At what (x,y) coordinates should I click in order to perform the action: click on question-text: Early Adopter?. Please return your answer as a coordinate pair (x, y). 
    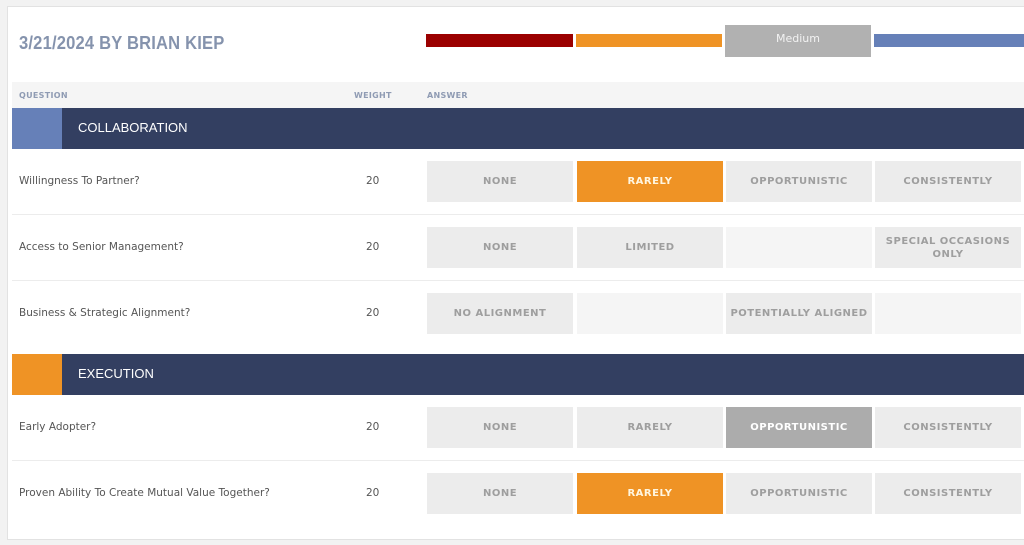
    Looking at the image, I should click on (58, 427).